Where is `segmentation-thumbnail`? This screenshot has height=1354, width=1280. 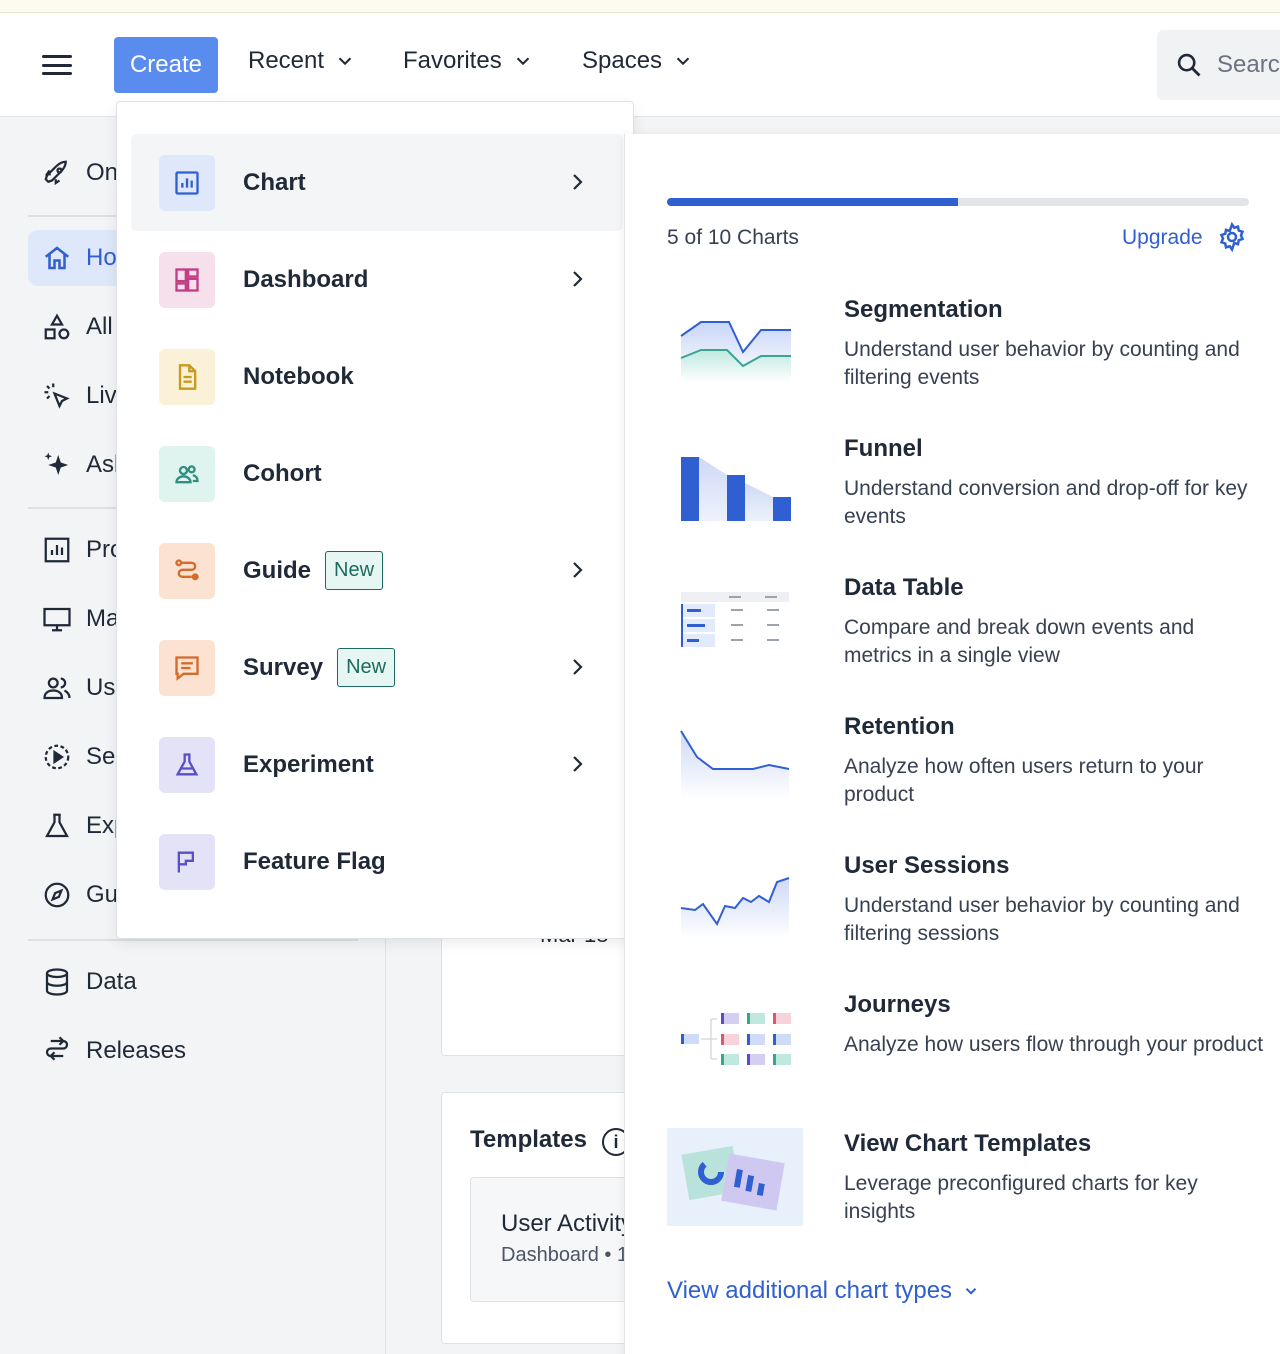
segmentation-thumbnail is located at coordinates (735, 351).